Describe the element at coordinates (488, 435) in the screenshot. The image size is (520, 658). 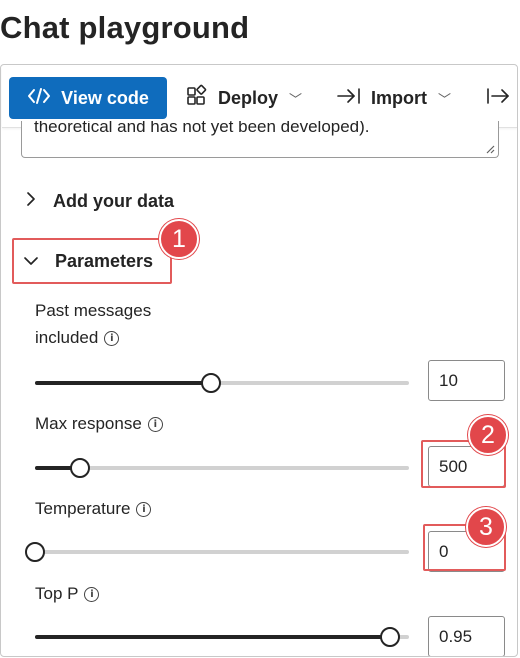
I see `callout-badge-2: 2` at that location.